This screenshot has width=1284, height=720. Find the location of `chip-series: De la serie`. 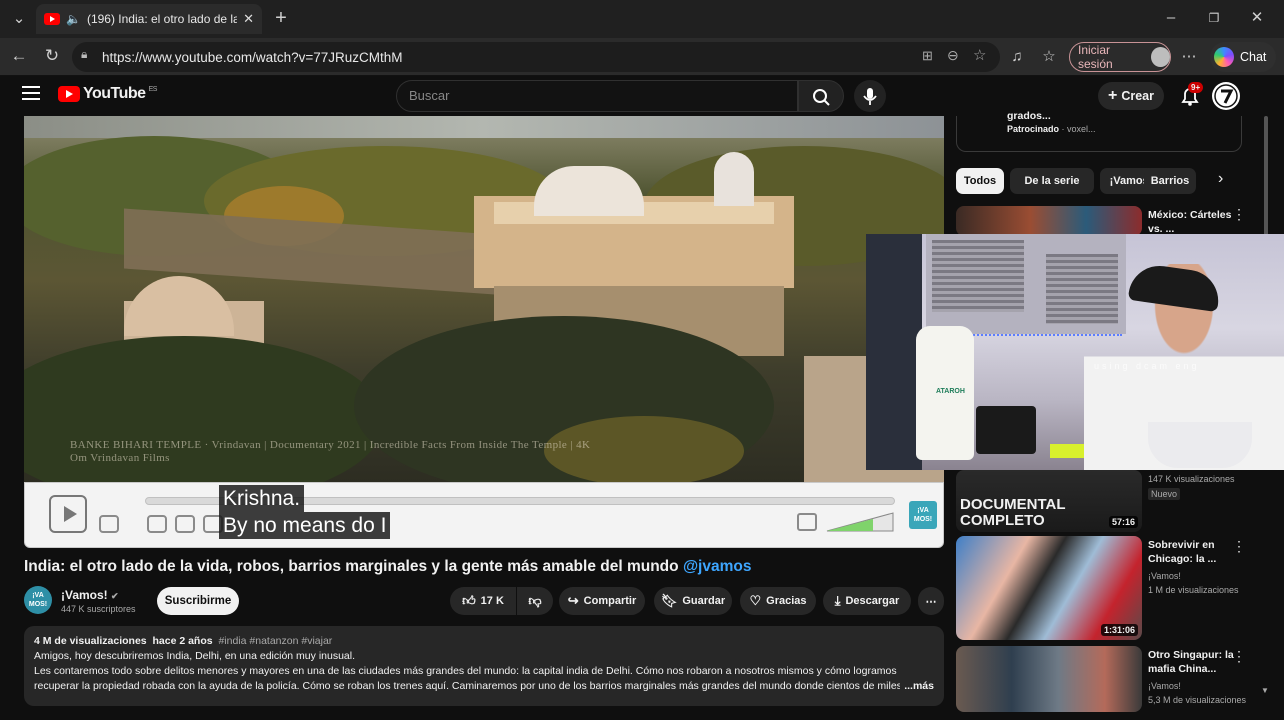

chip-series: De la serie is located at coordinates (1052, 181).